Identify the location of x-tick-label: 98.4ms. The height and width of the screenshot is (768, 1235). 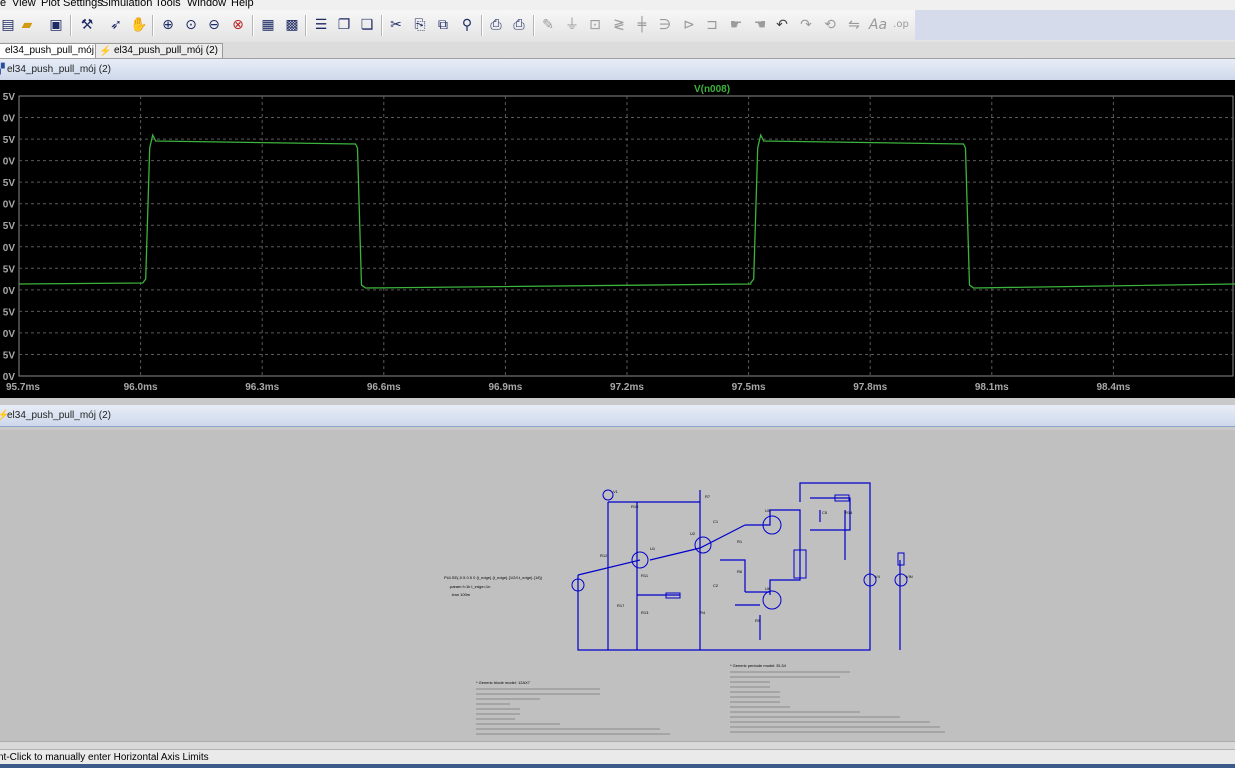
(1113, 387).